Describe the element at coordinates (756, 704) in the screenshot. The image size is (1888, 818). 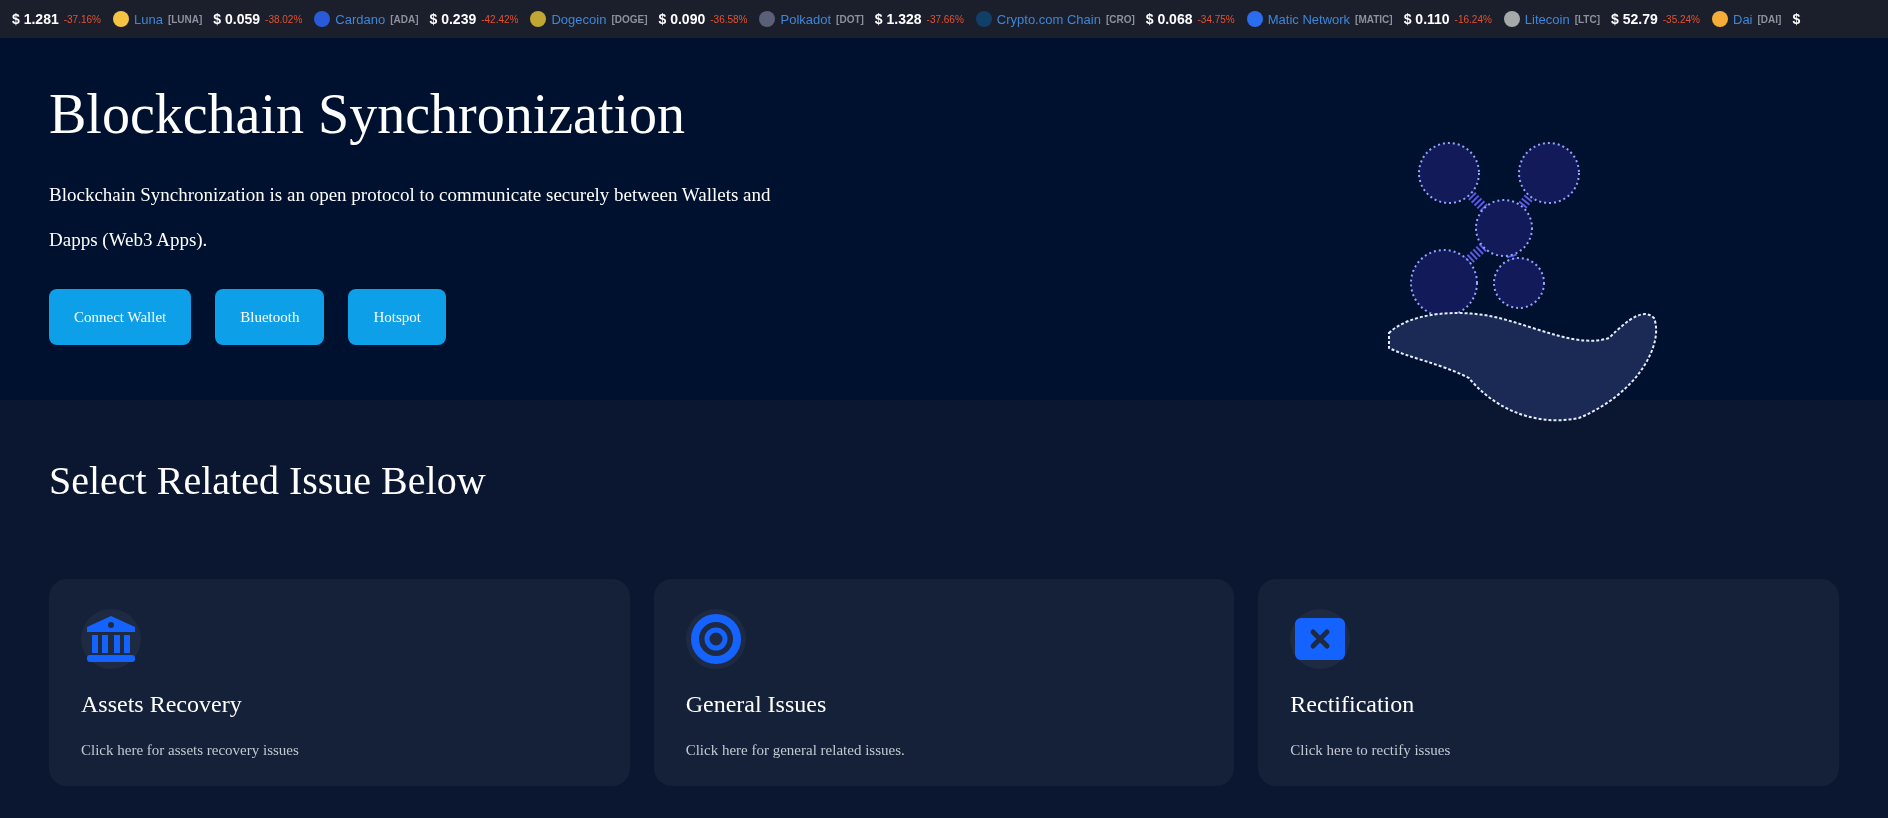
I see `card-title: General Issues` at that location.